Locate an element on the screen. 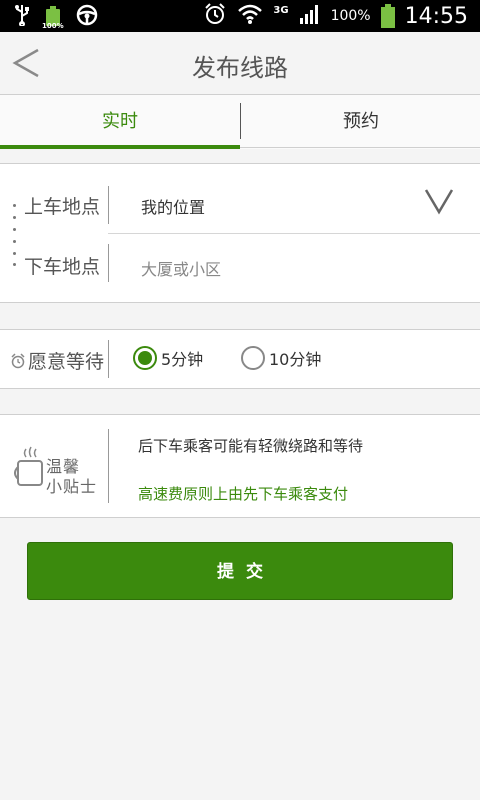 This screenshot has height=800, width=480. tips-divider is located at coordinates (108, 466).